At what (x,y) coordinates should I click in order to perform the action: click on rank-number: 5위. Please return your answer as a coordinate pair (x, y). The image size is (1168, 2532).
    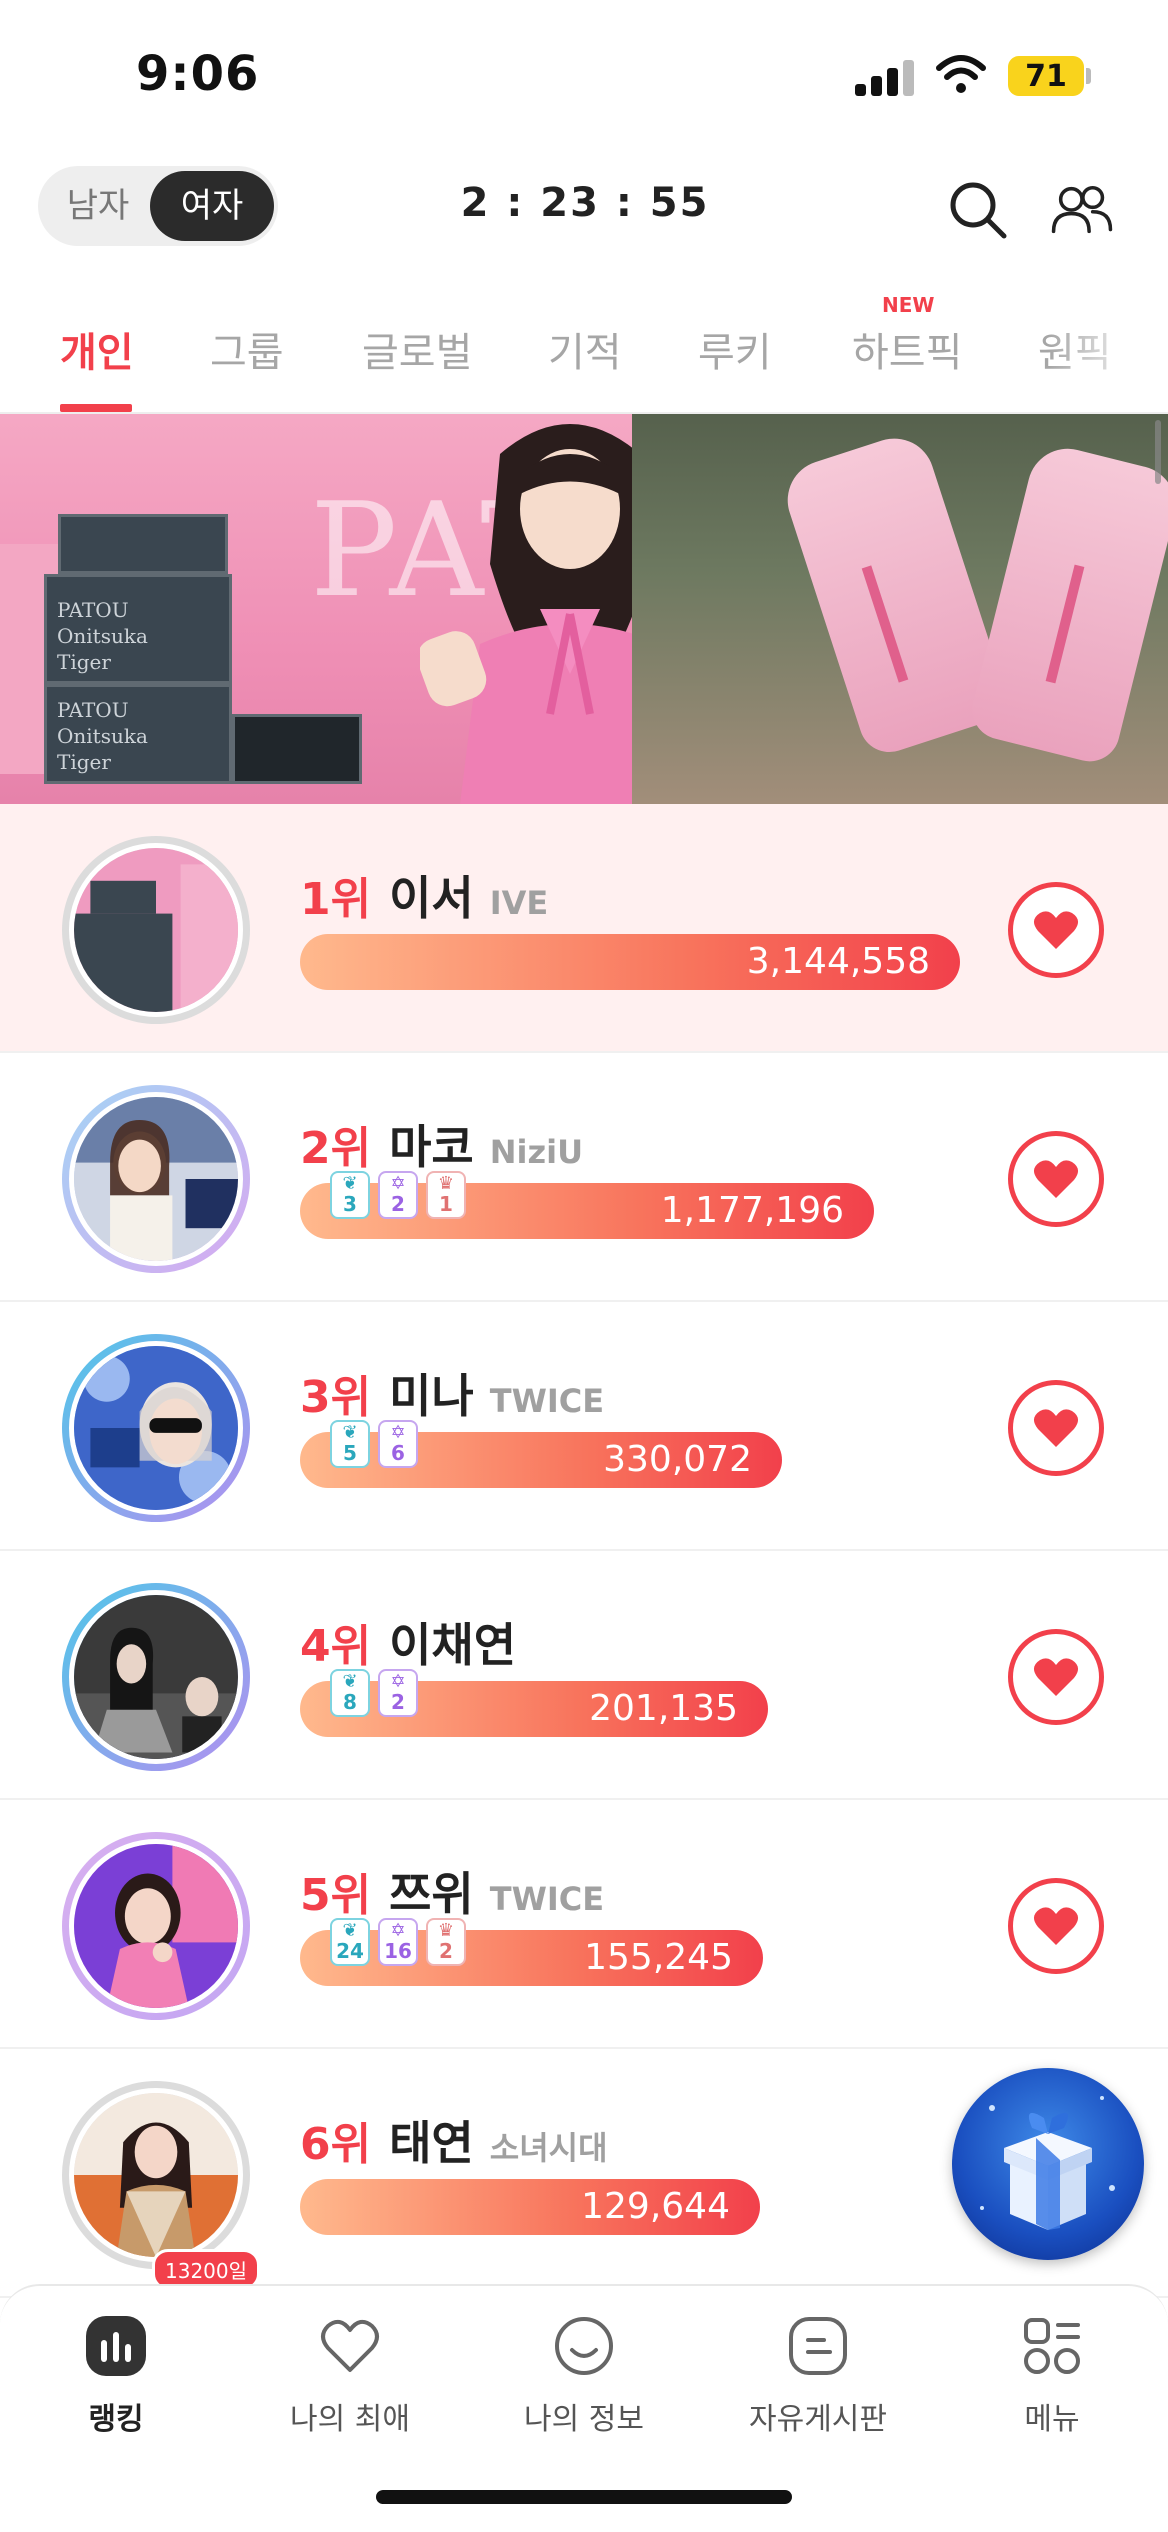
    Looking at the image, I should click on (336, 1895).